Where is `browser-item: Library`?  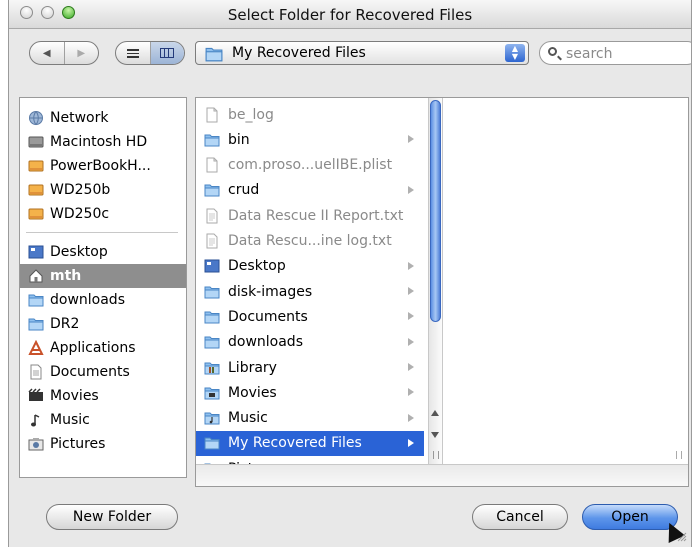 browser-item: Library is located at coordinates (310, 367).